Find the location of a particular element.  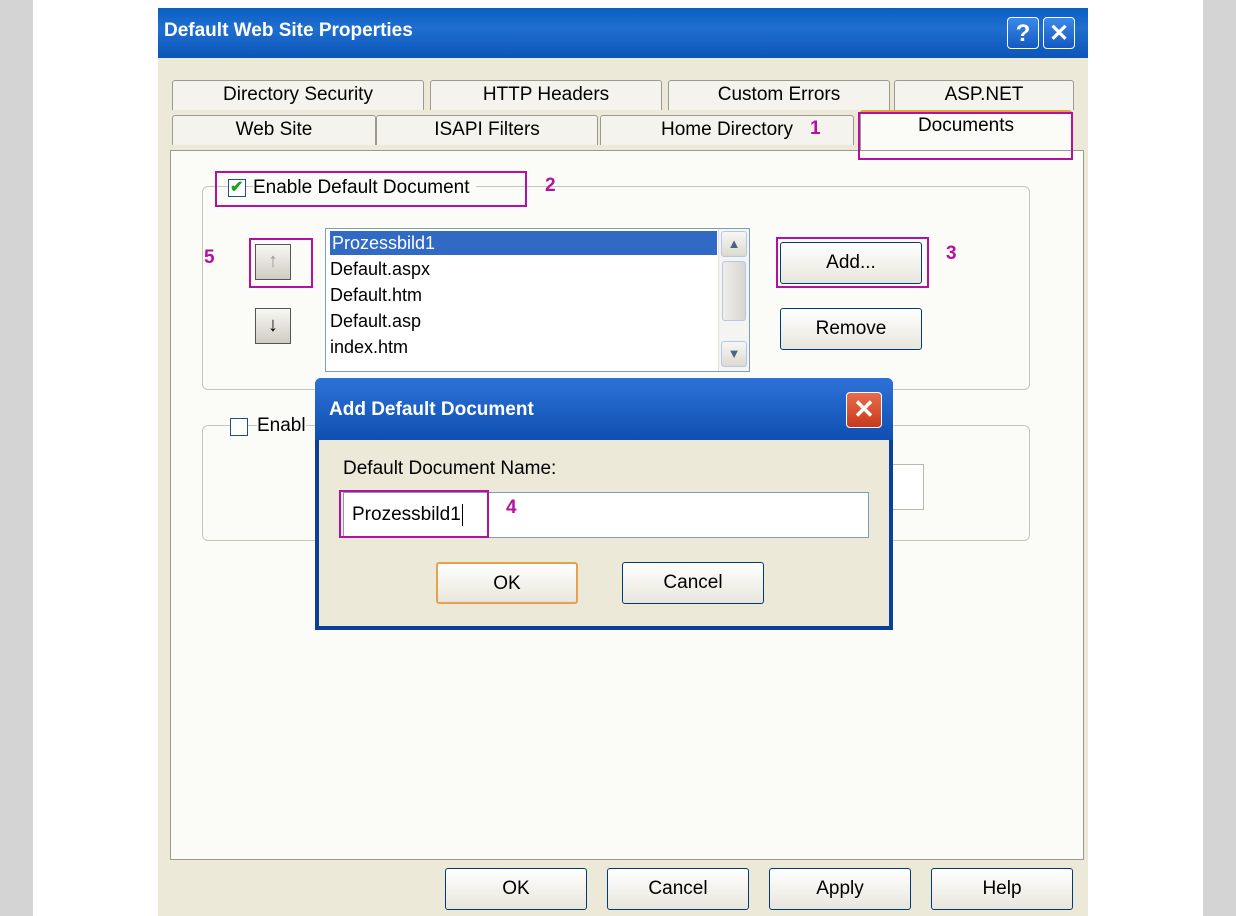

dialog-title-bar: Add Default Document ✕ is located at coordinates (604, 409).